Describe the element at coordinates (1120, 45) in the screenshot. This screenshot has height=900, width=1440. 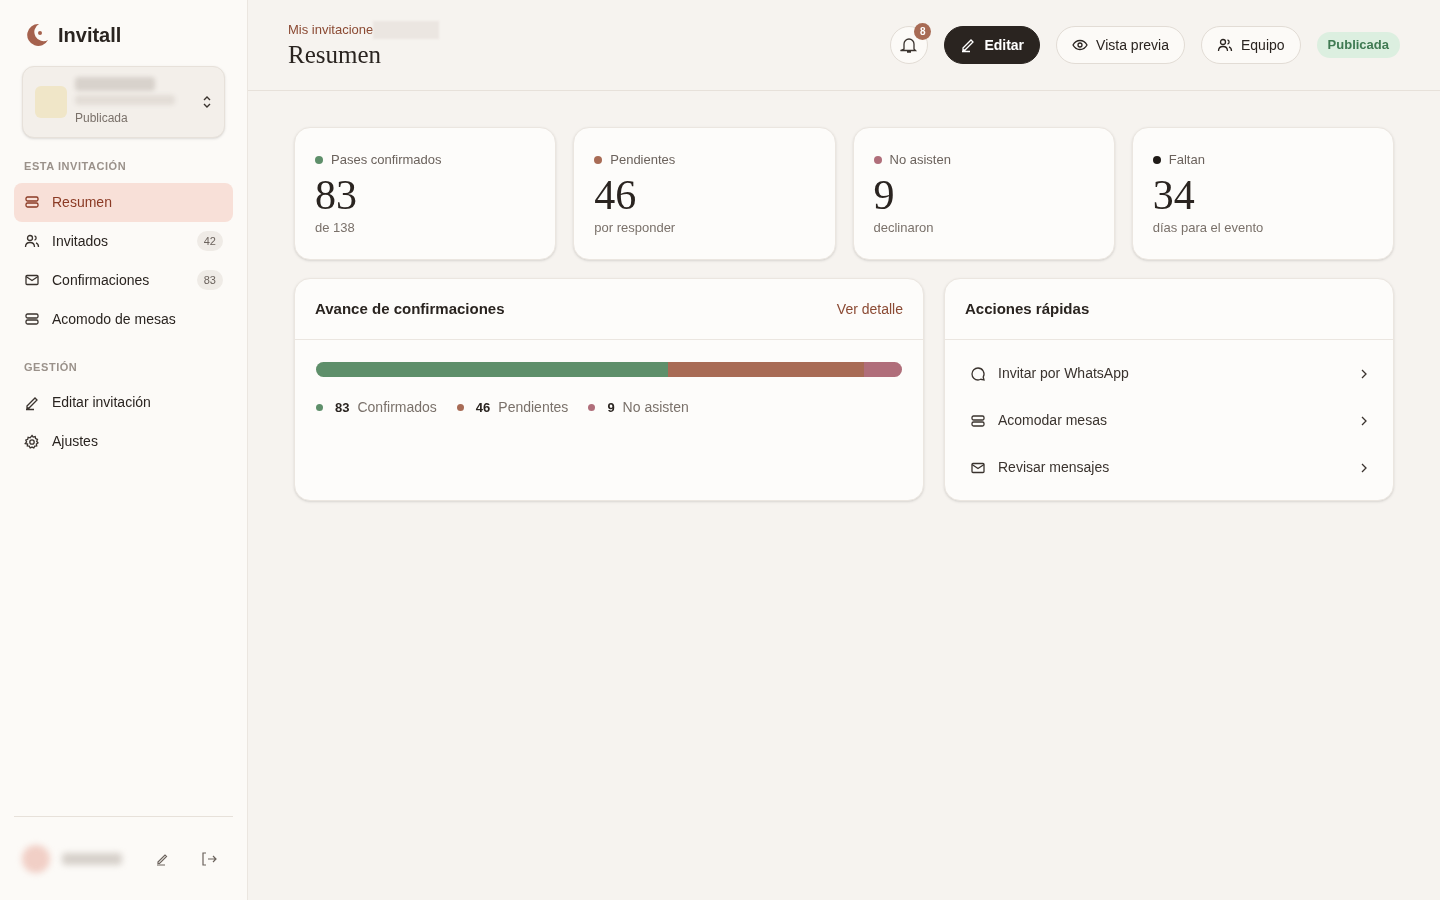
I see `header-button: Vista previa` at that location.